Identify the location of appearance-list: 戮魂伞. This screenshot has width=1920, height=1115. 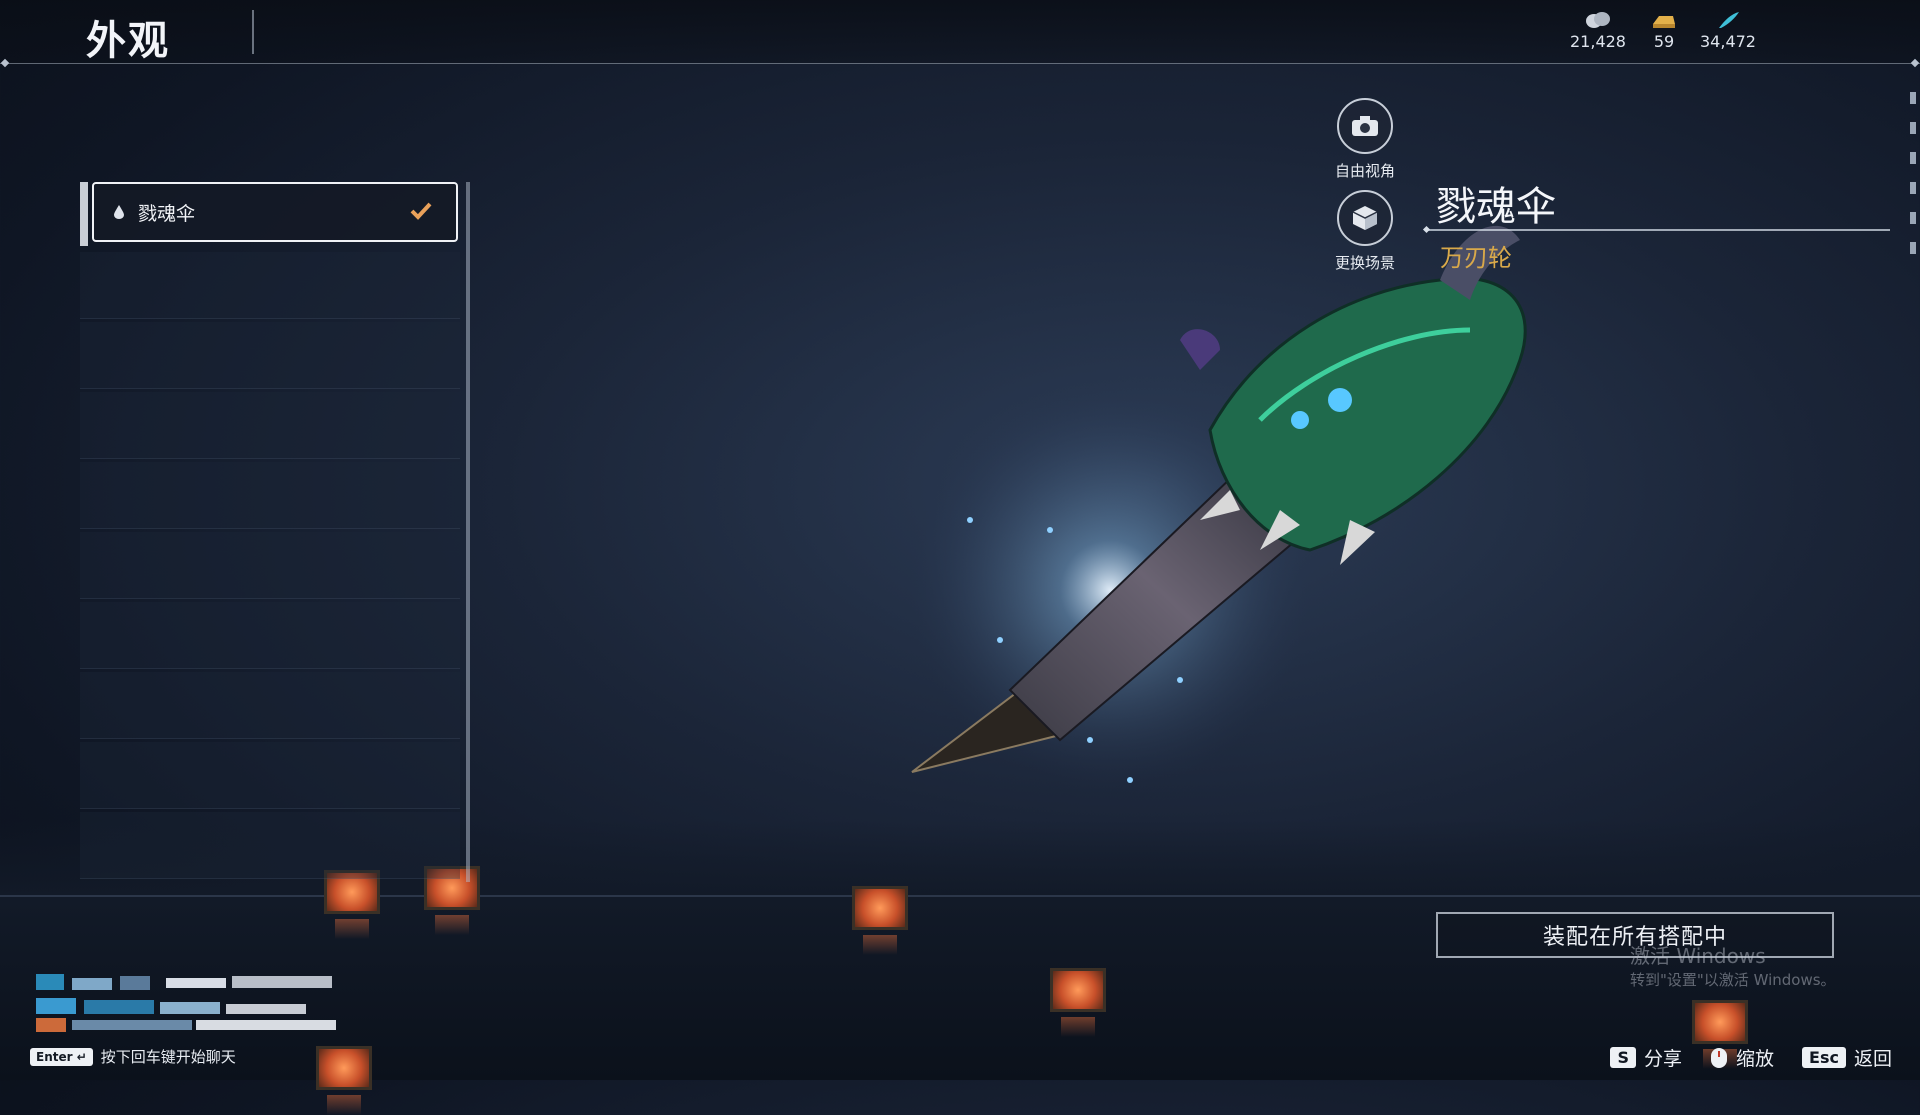
(275, 532).